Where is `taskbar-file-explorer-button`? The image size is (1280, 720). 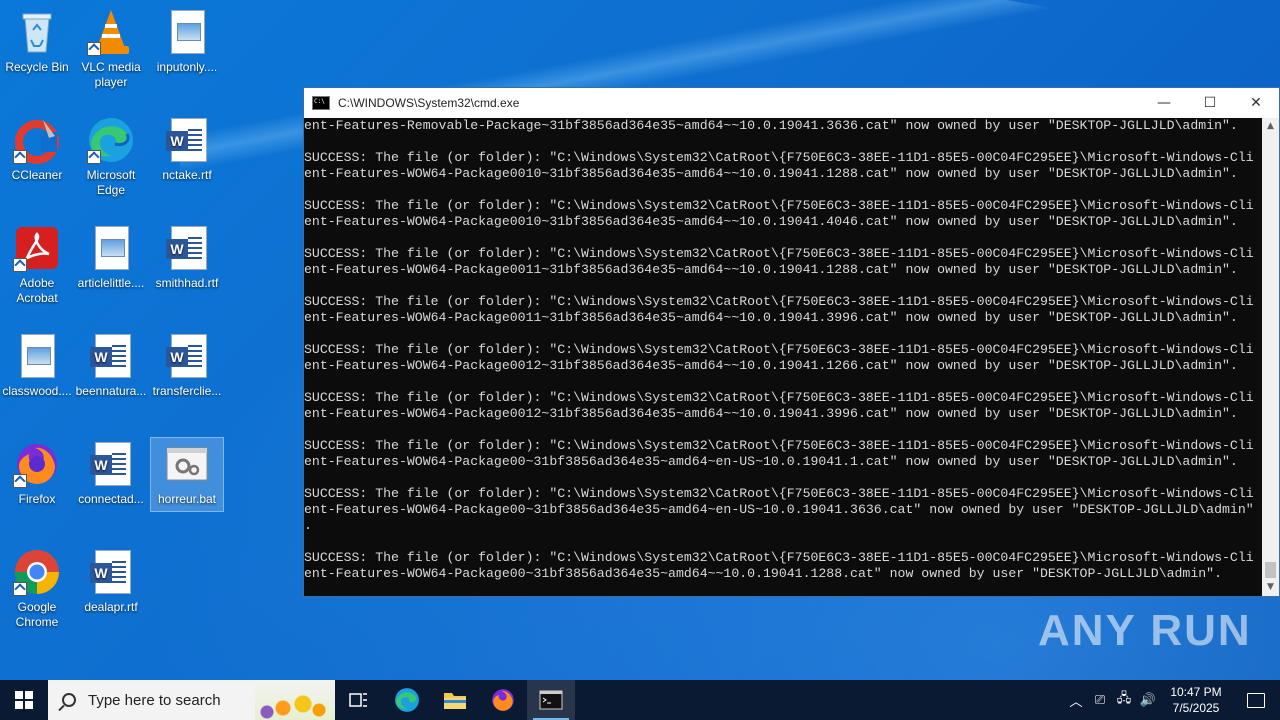
taskbar-file-explorer-button is located at coordinates (455, 700).